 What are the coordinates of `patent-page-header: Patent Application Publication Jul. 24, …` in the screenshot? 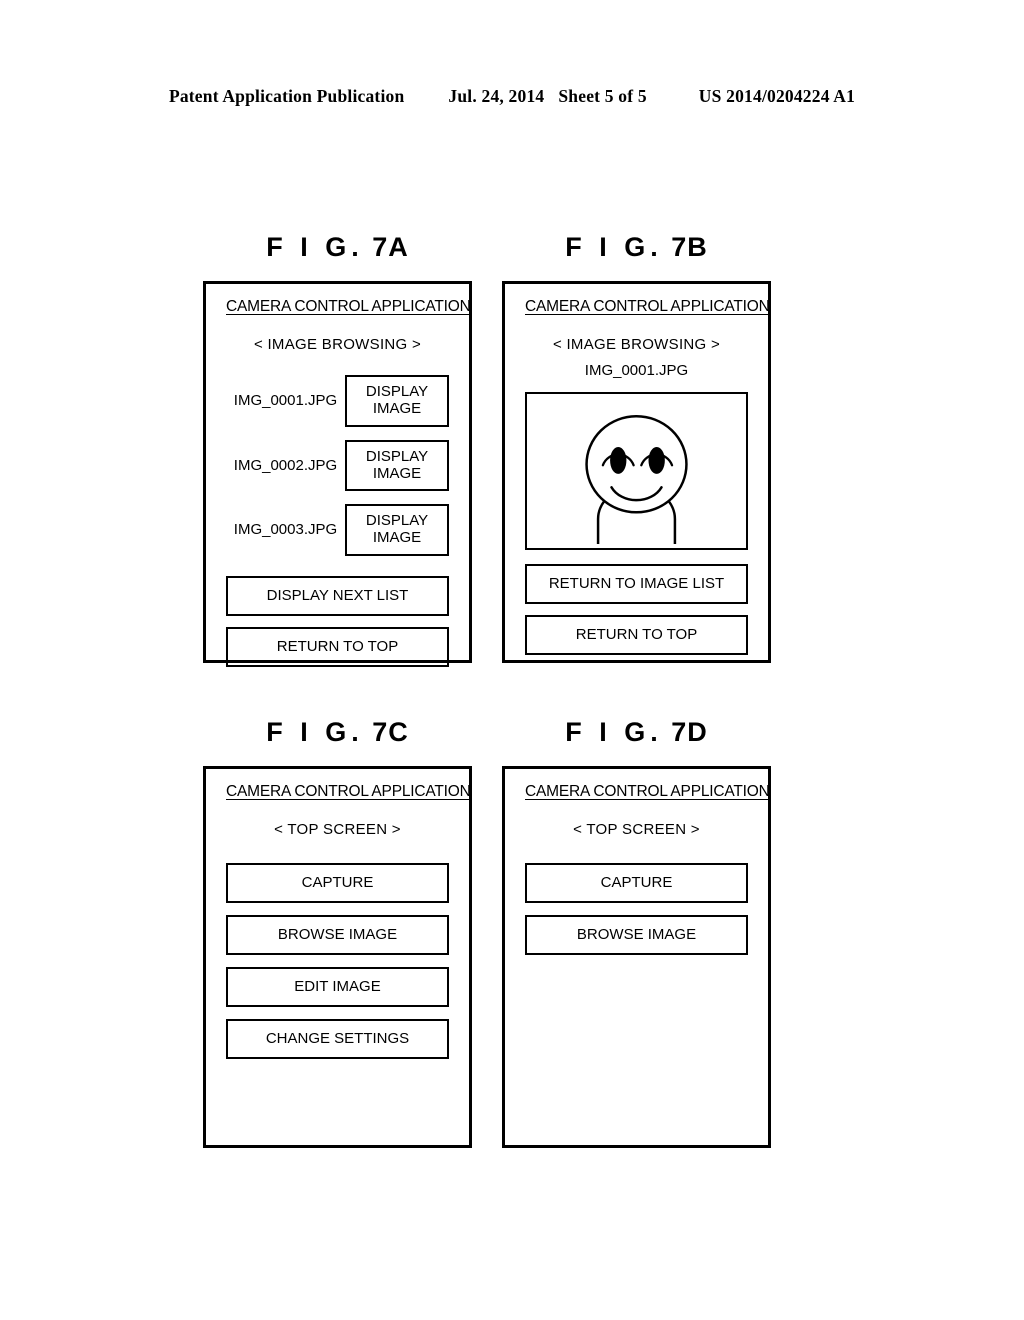 It's located at (512, 96).